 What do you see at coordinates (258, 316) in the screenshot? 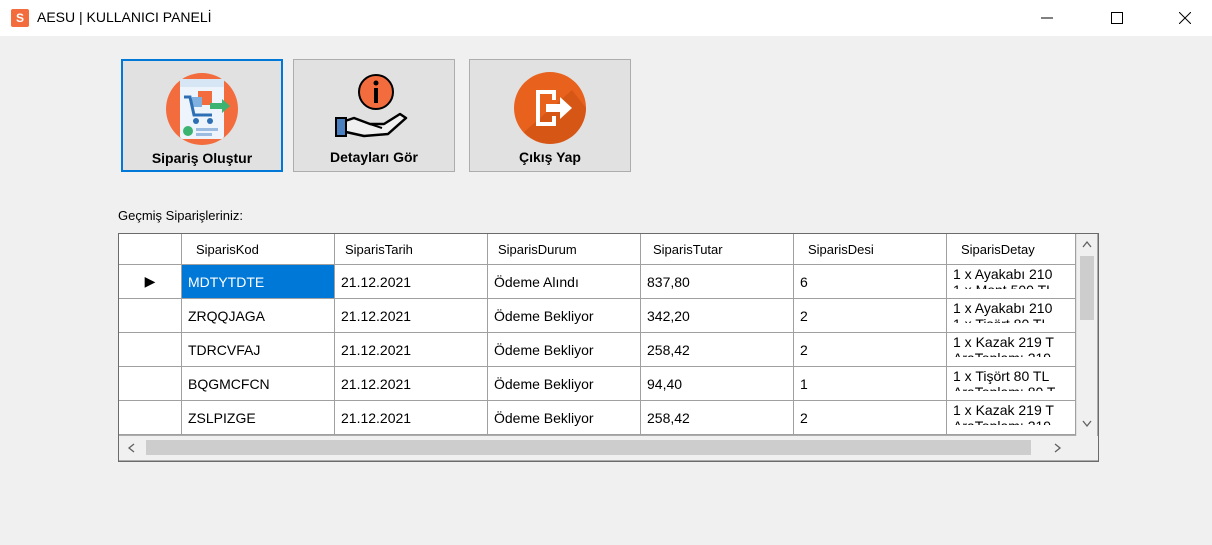
I see `cell-kod: ZRQQJAGA` at bounding box center [258, 316].